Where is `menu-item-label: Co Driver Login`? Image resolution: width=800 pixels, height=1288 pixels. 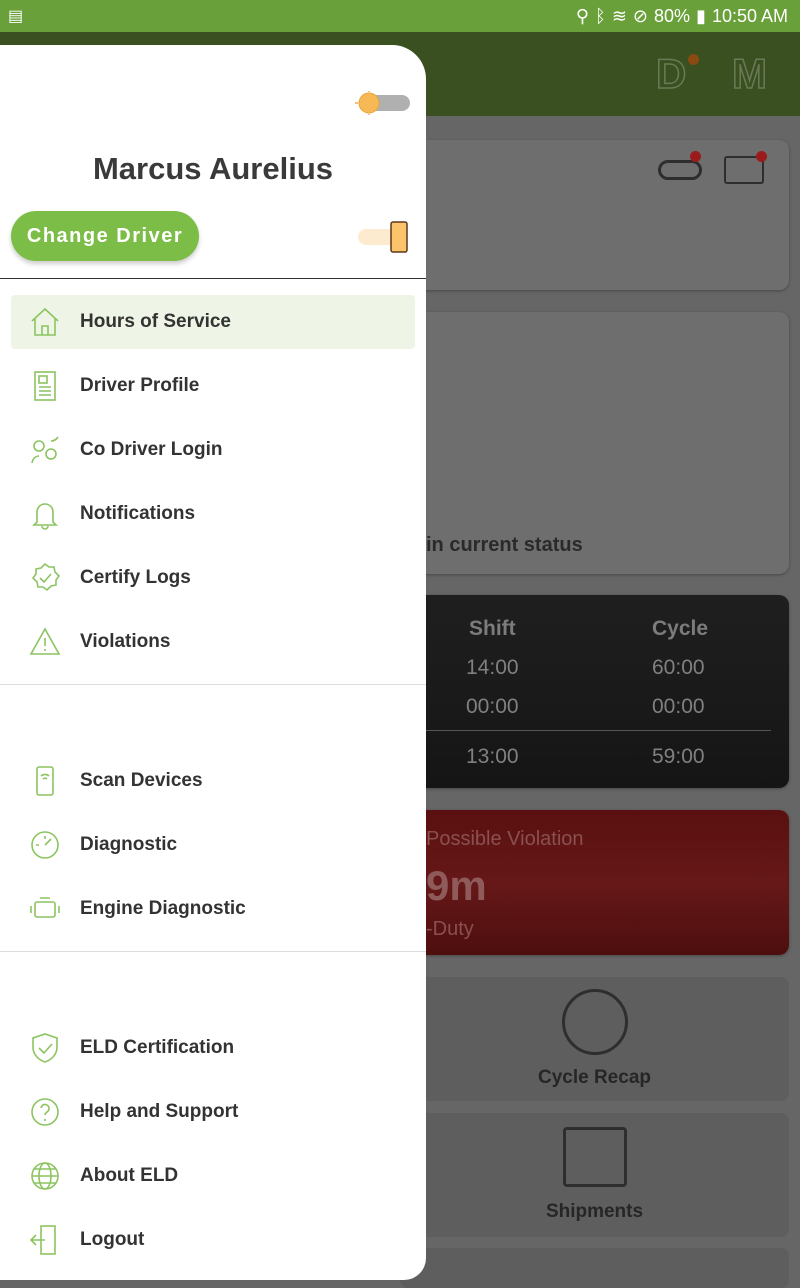
menu-item-label: Co Driver Login is located at coordinates (151, 449).